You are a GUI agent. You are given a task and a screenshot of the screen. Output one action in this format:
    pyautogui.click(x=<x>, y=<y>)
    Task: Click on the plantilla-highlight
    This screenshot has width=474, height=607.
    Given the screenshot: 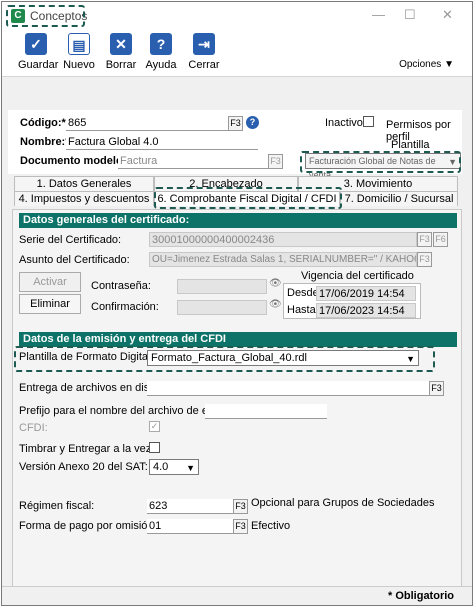 What is the action you would take?
    pyautogui.click(x=380, y=162)
    